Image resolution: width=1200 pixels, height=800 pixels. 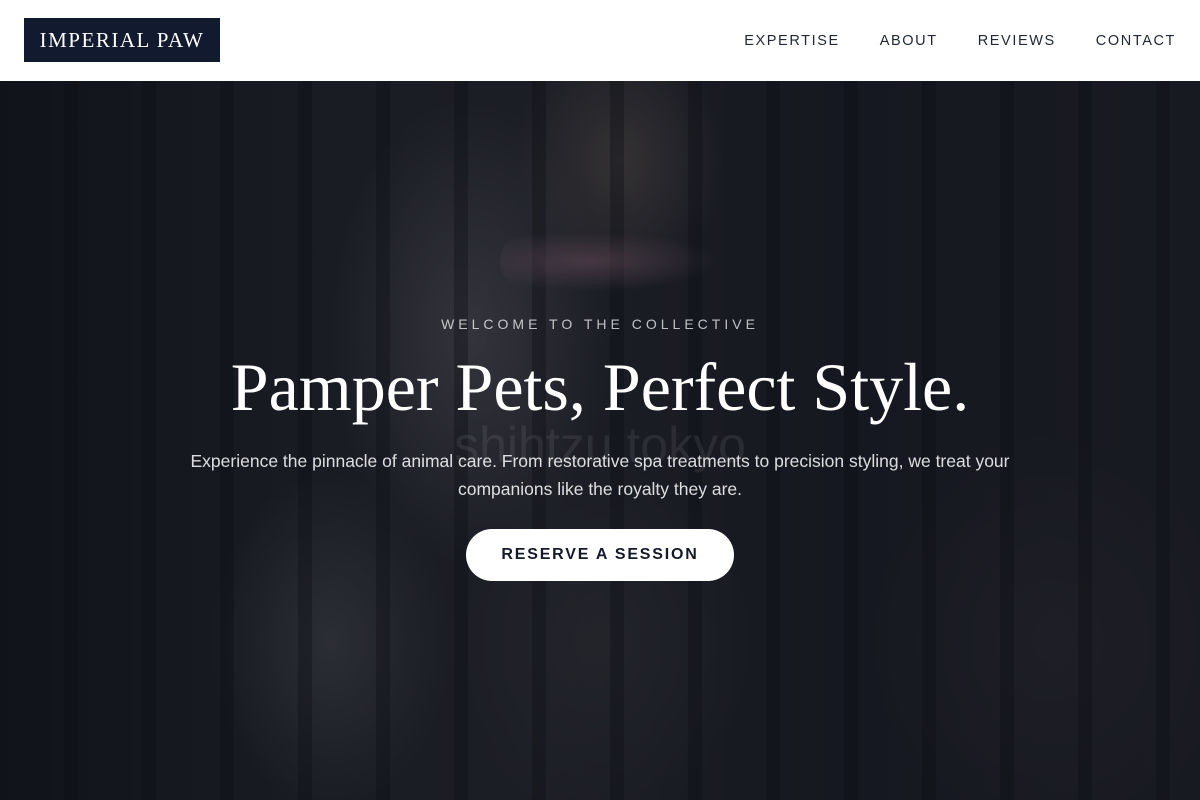 What do you see at coordinates (122, 40) in the screenshot?
I see `logo: IMPERIAL PAW` at bounding box center [122, 40].